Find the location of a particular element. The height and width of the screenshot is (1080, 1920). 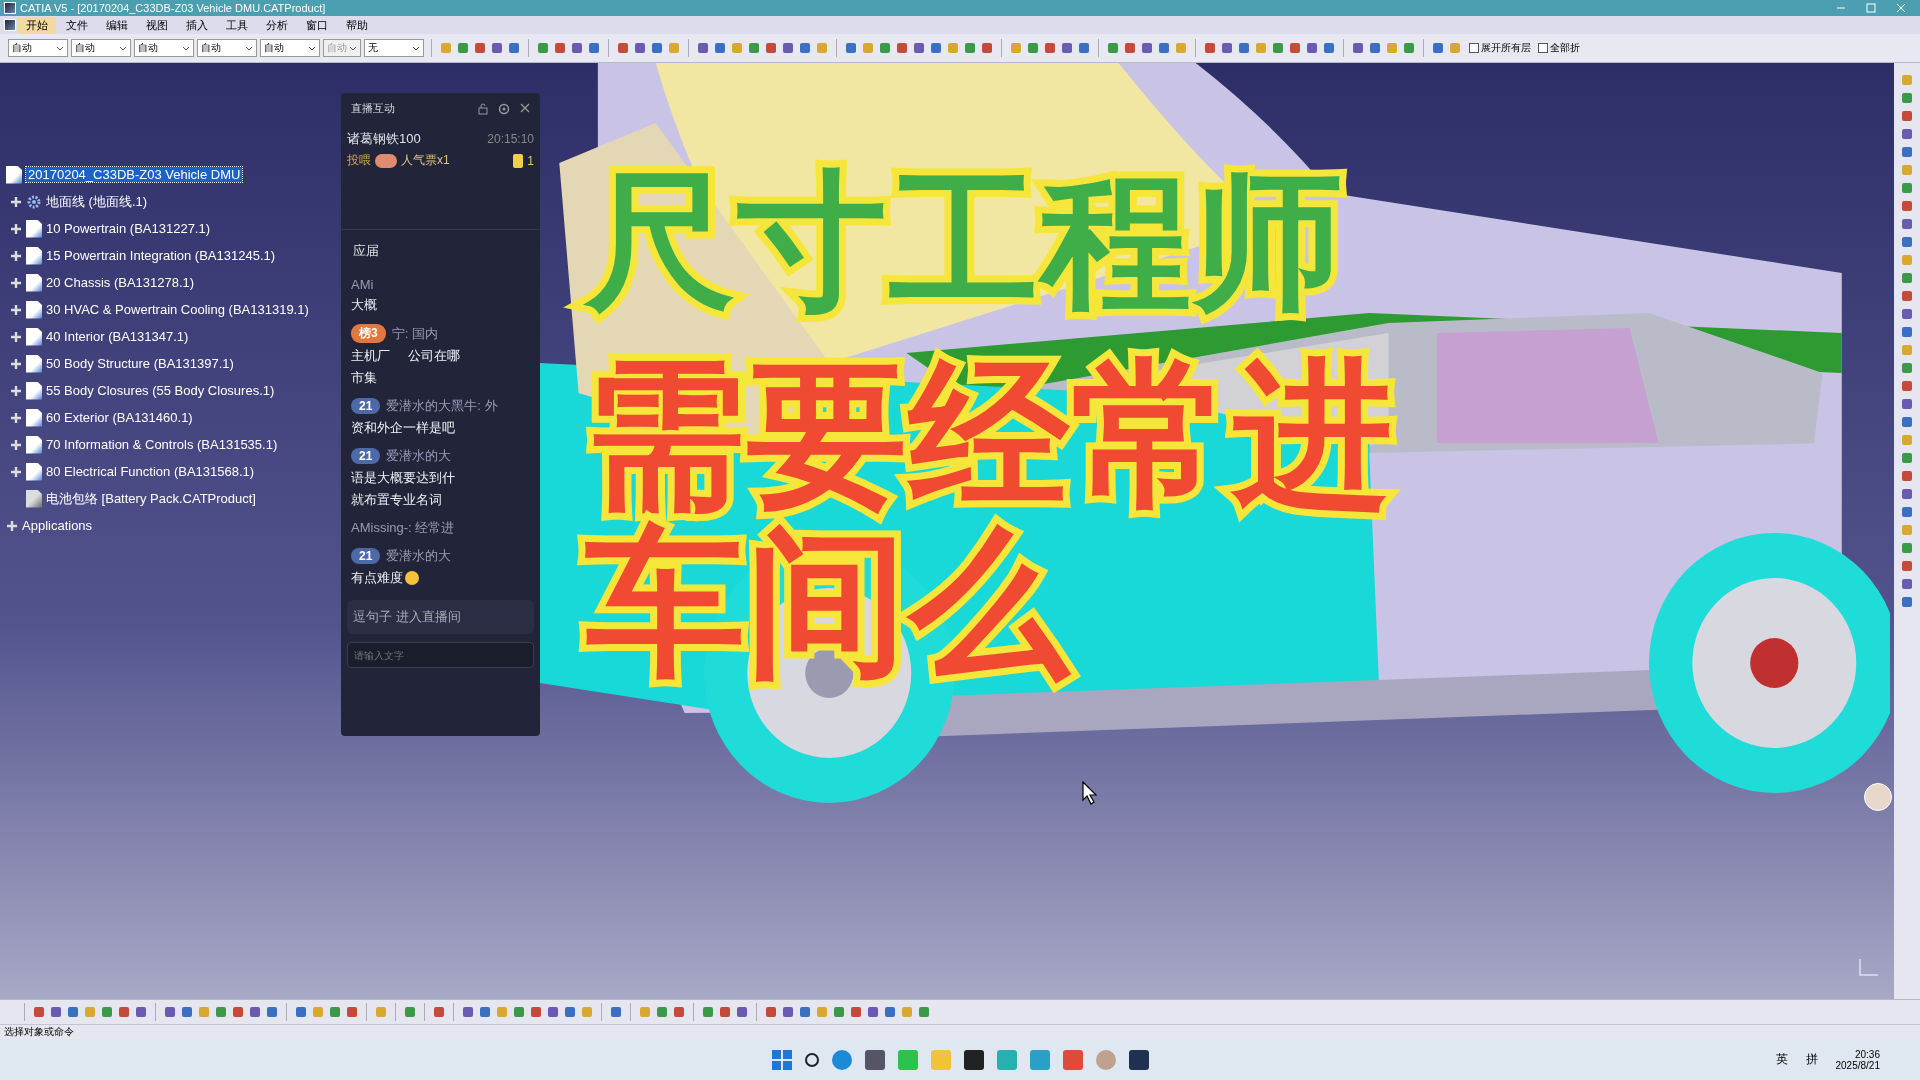

tree-item: 20170204_C33DB-Z03 Vehicle DMU is located at coordinates (157, 174).